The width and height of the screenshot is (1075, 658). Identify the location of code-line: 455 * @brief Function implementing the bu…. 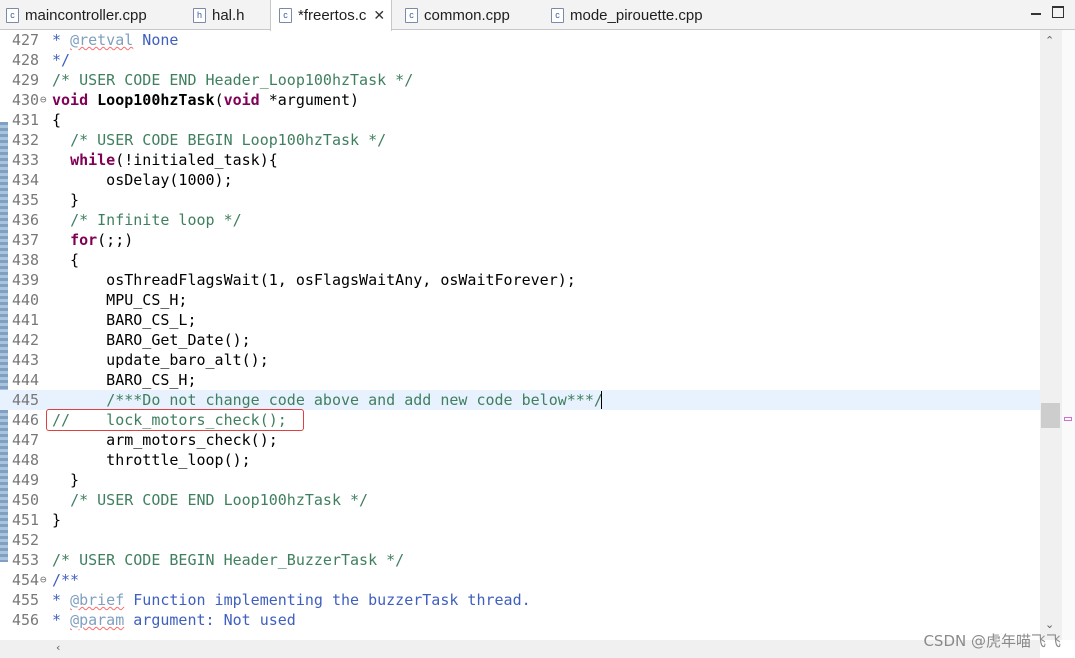
(520, 600).